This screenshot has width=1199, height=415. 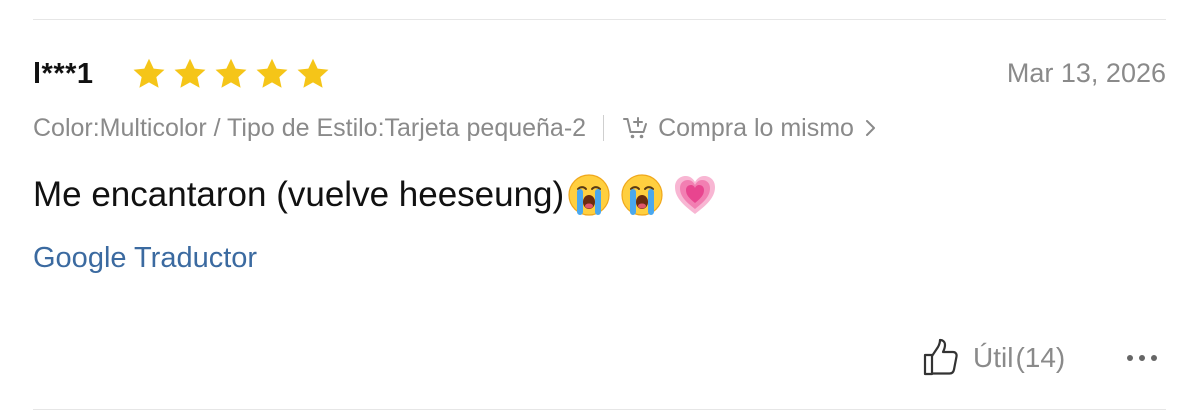 What do you see at coordinates (299, 194) in the screenshot?
I see `review-text: Me encantaron (vuelve heeseung)` at bounding box center [299, 194].